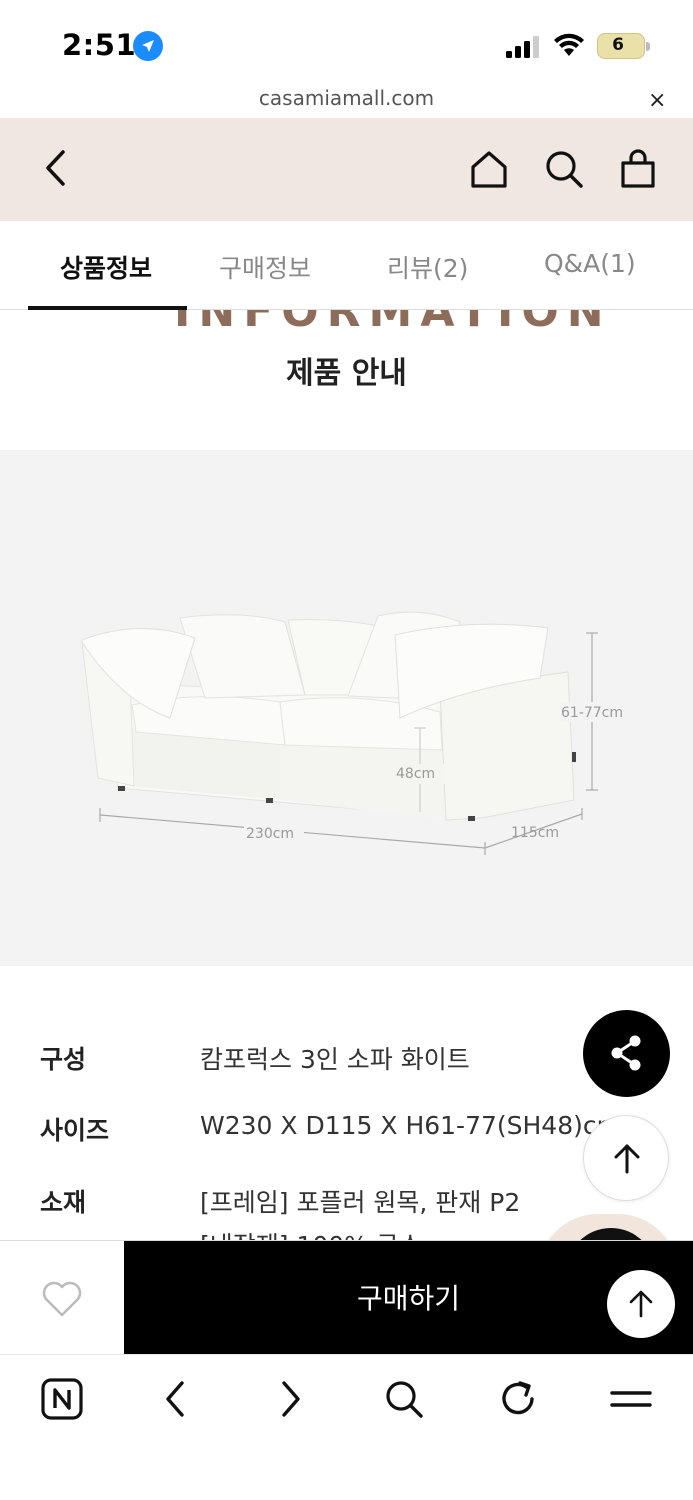  I want to click on share-icon, so click(626, 1053).